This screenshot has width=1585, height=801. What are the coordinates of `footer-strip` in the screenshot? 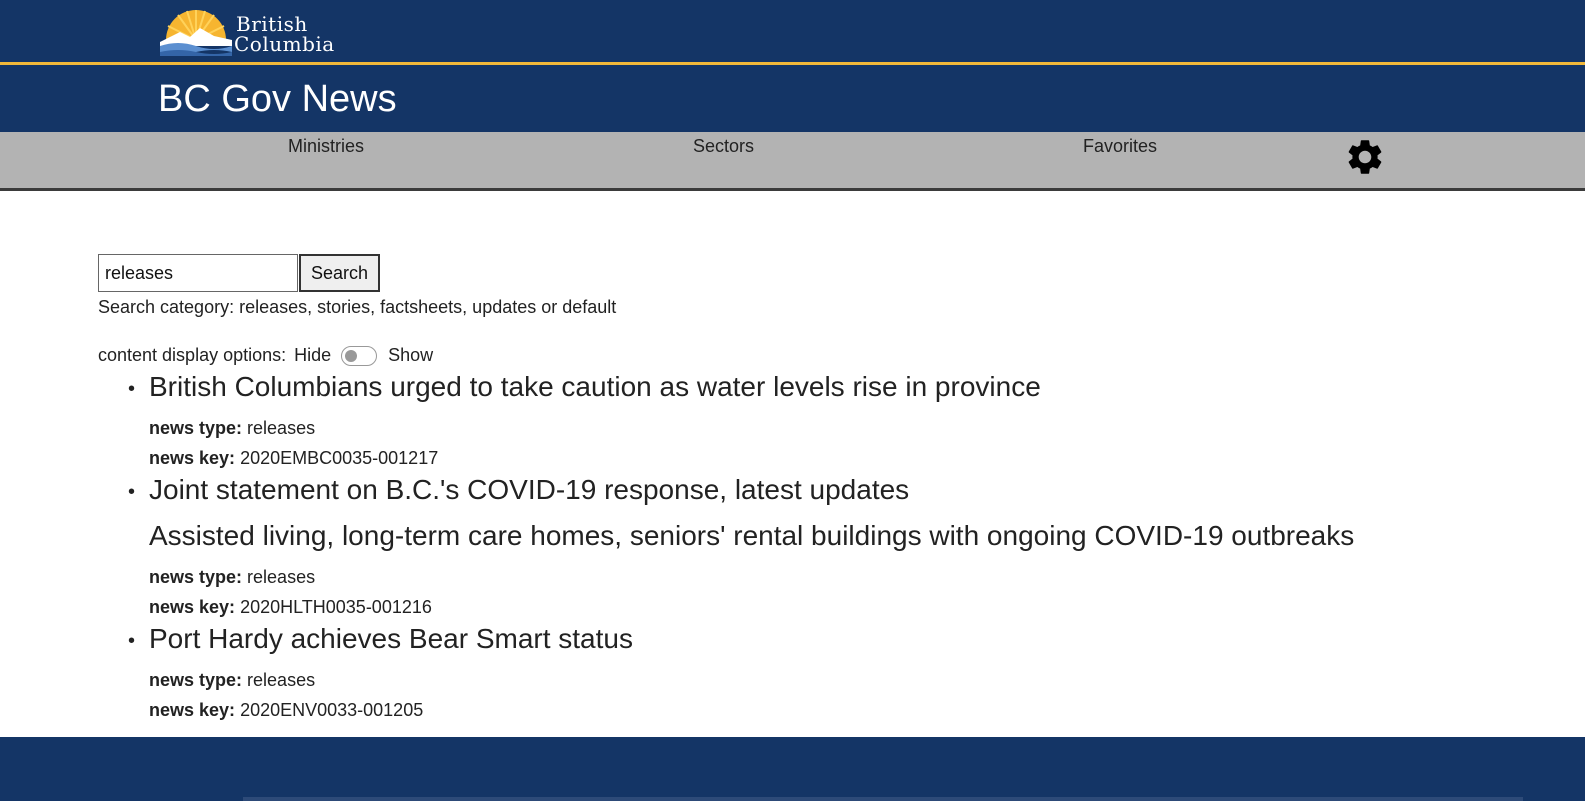 It's located at (883, 799).